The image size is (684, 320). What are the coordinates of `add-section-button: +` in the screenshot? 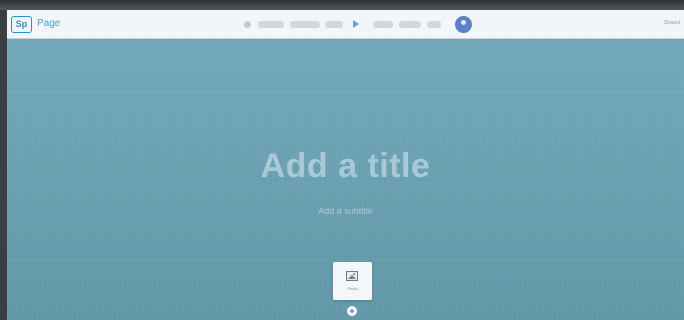 It's located at (352, 311).